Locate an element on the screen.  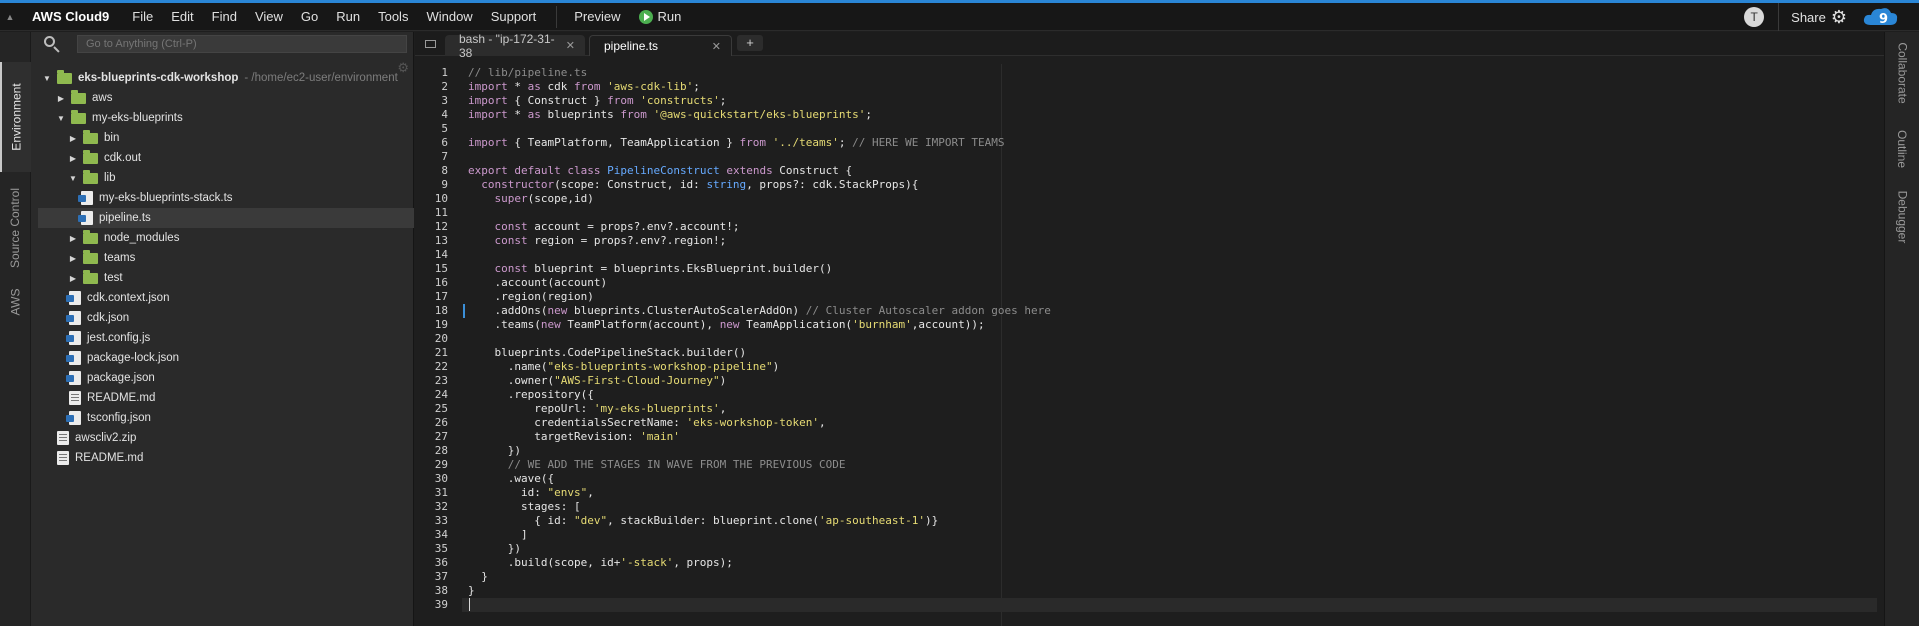
menu-file: File is located at coordinates (142, 17).